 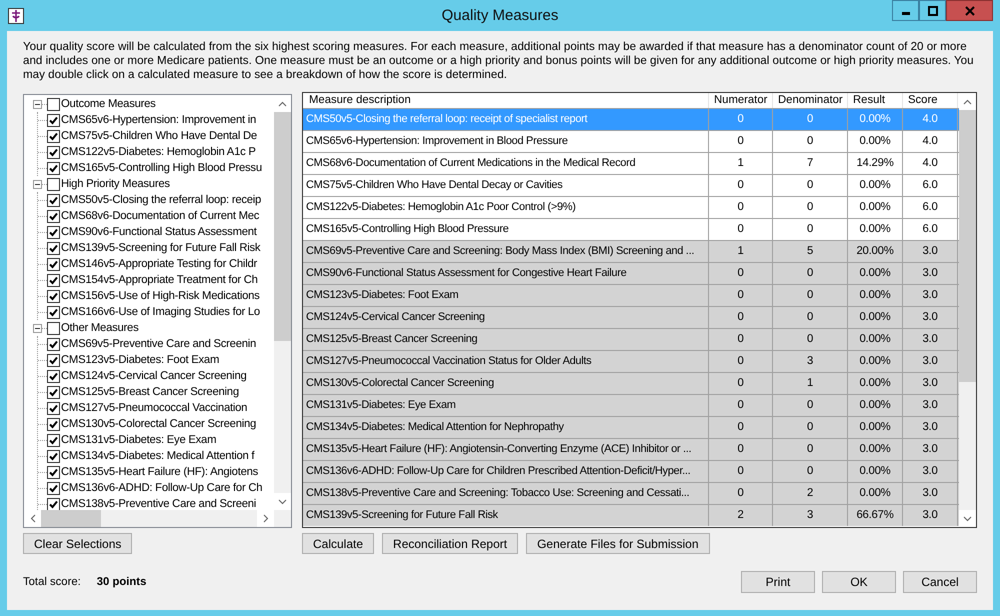 I want to click on tree-item-label: CMS90v6-Functional Status Assessment, so click(x=159, y=232).